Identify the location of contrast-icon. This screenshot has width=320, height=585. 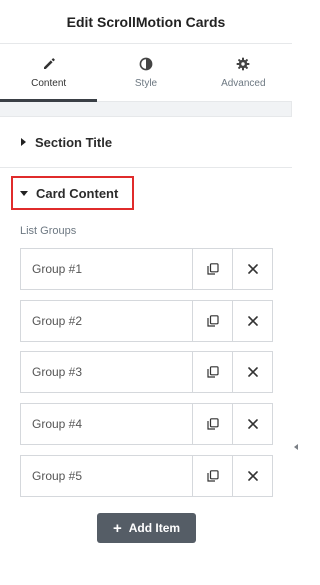
(146, 64).